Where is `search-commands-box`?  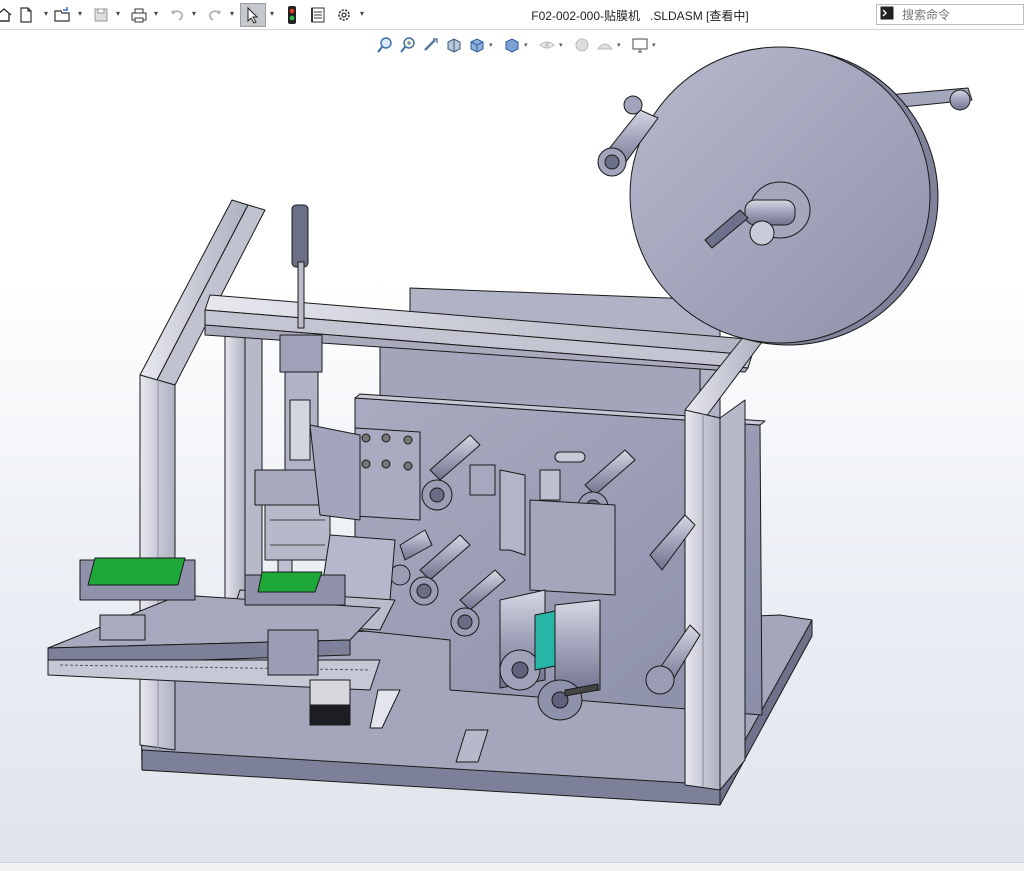
search-commands-box is located at coordinates (950, 14).